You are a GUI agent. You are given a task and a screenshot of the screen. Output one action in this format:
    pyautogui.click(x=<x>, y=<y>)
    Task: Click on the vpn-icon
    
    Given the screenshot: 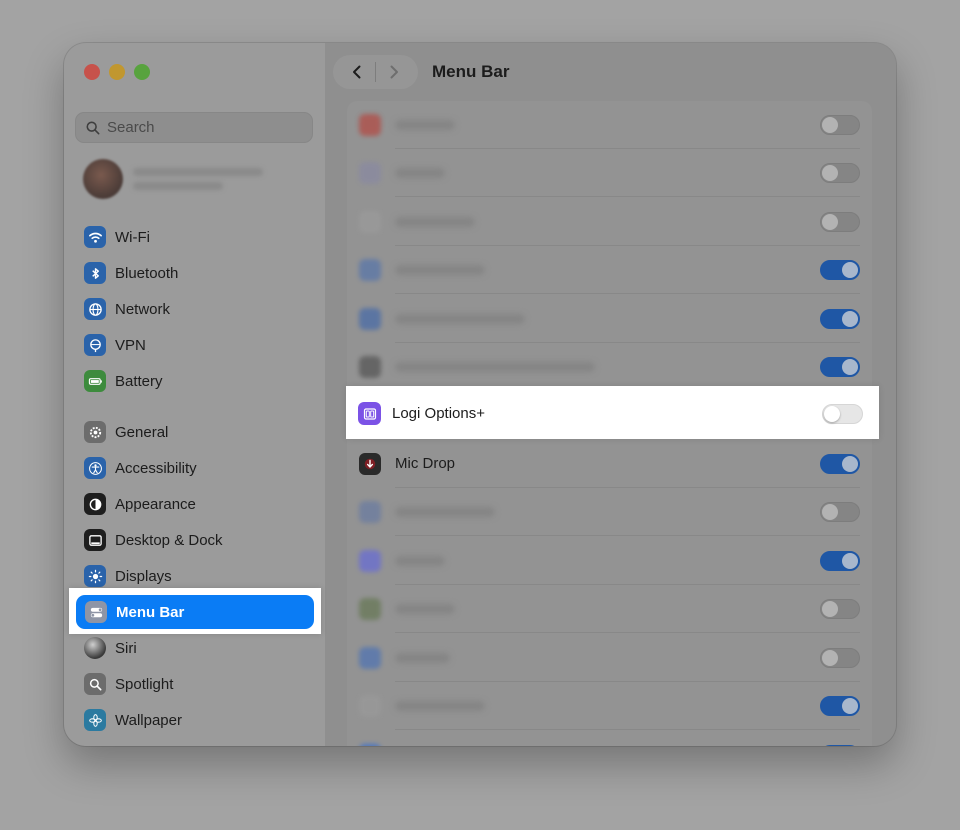 What is the action you would take?
    pyautogui.click(x=95, y=345)
    